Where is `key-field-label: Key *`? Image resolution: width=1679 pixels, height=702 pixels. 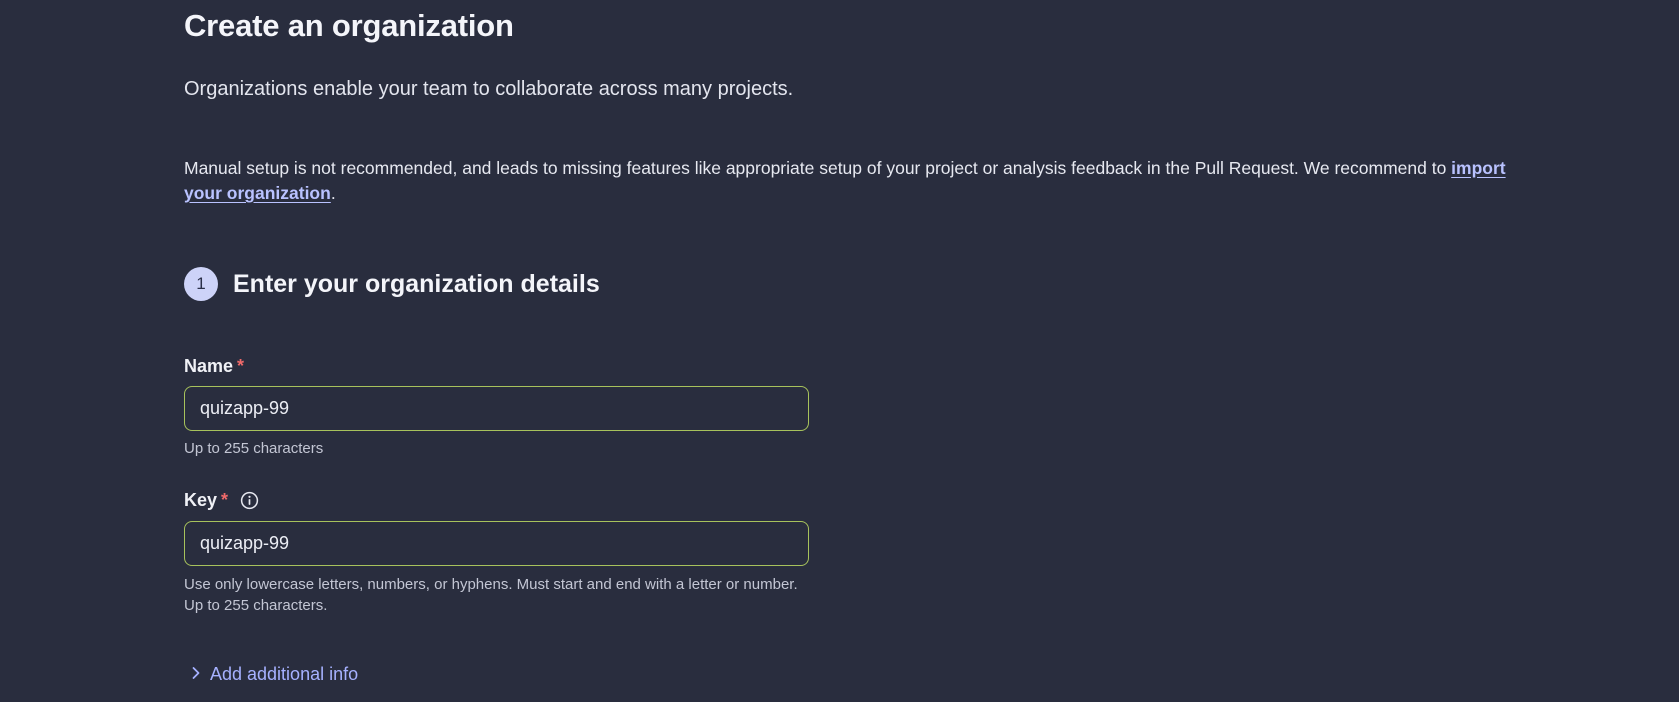
key-field-label: Key * is located at coordinates (221, 500).